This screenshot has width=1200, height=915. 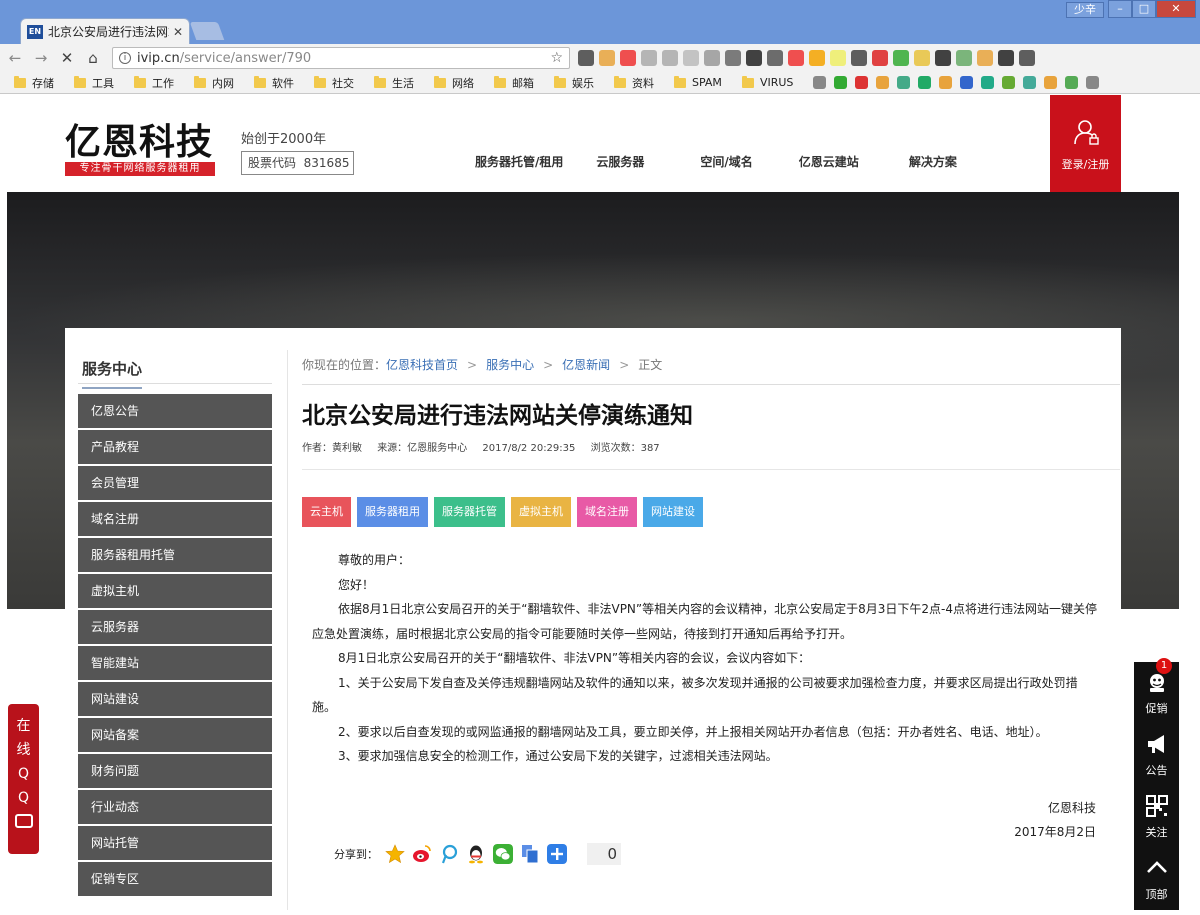 What do you see at coordinates (634, 83) in the screenshot?
I see `bookmark-folder: 资料` at bounding box center [634, 83].